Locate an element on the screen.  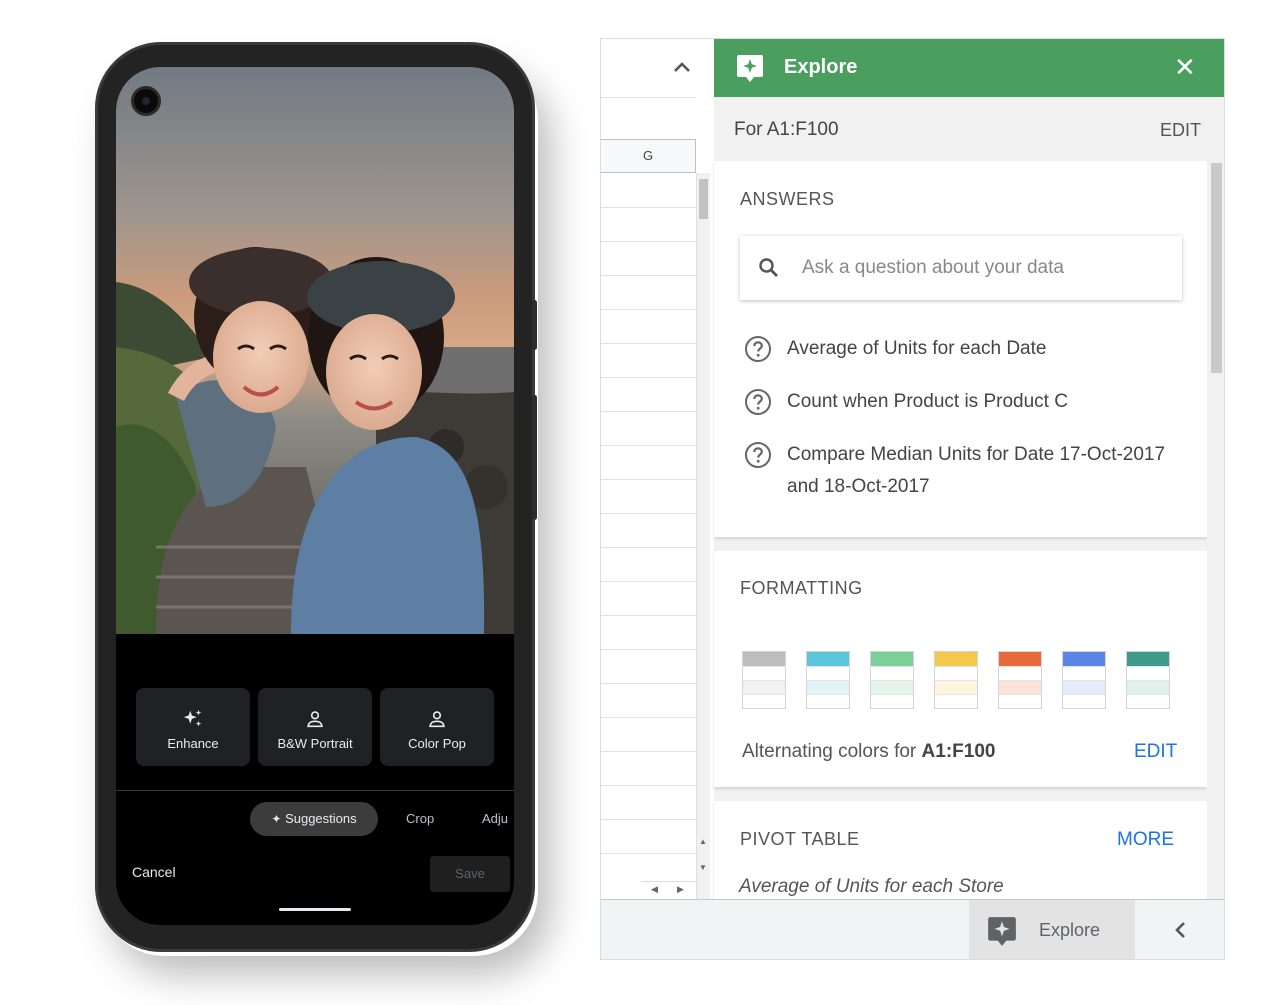
spreadsheet-grid: G ▲ ▼ ◀ ▶ is located at coordinates (657, 469).